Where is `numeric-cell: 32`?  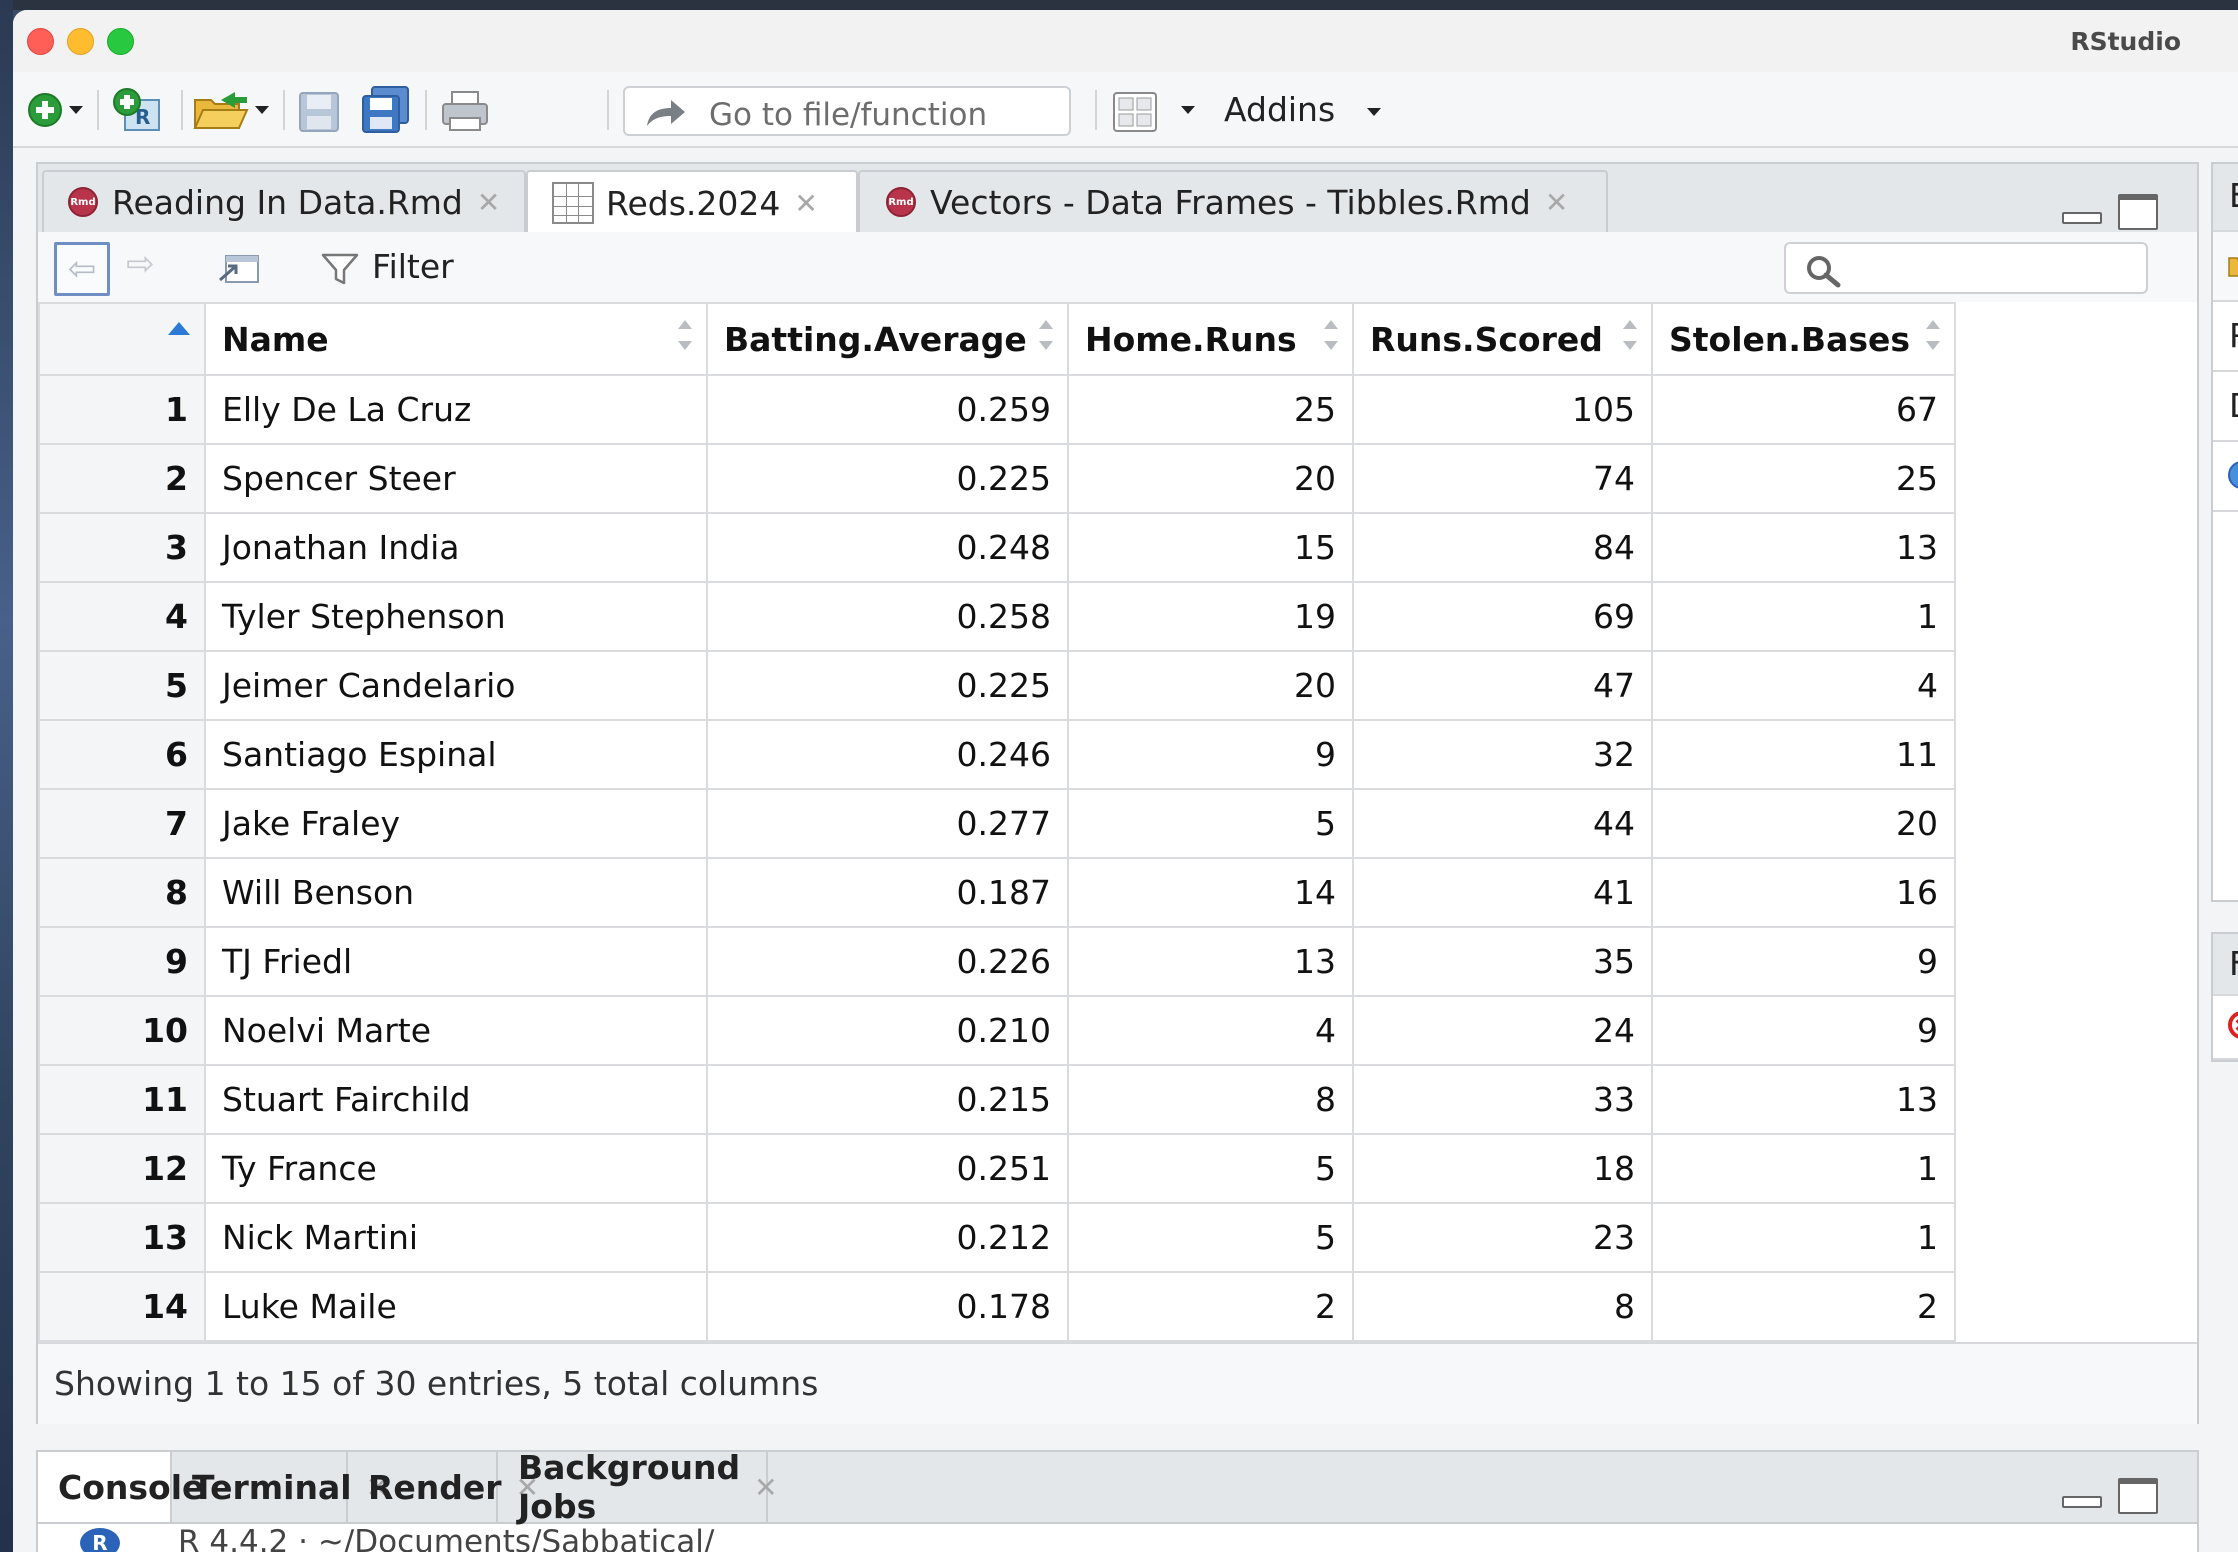 numeric-cell: 32 is located at coordinates (1502, 754).